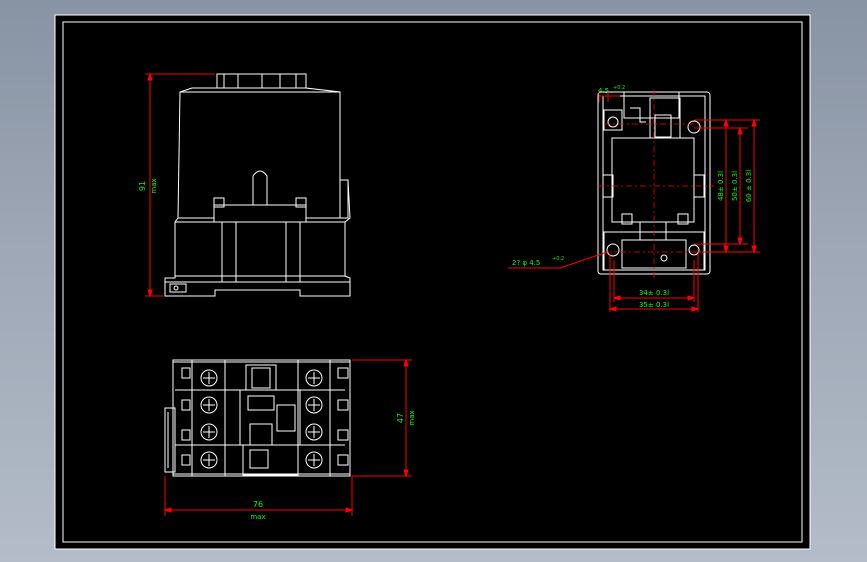 The width and height of the screenshot is (867, 562). What do you see at coordinates (412, 417) in the screenshot?
I see `top-depth-note: max` at bounding box center [412, 417].